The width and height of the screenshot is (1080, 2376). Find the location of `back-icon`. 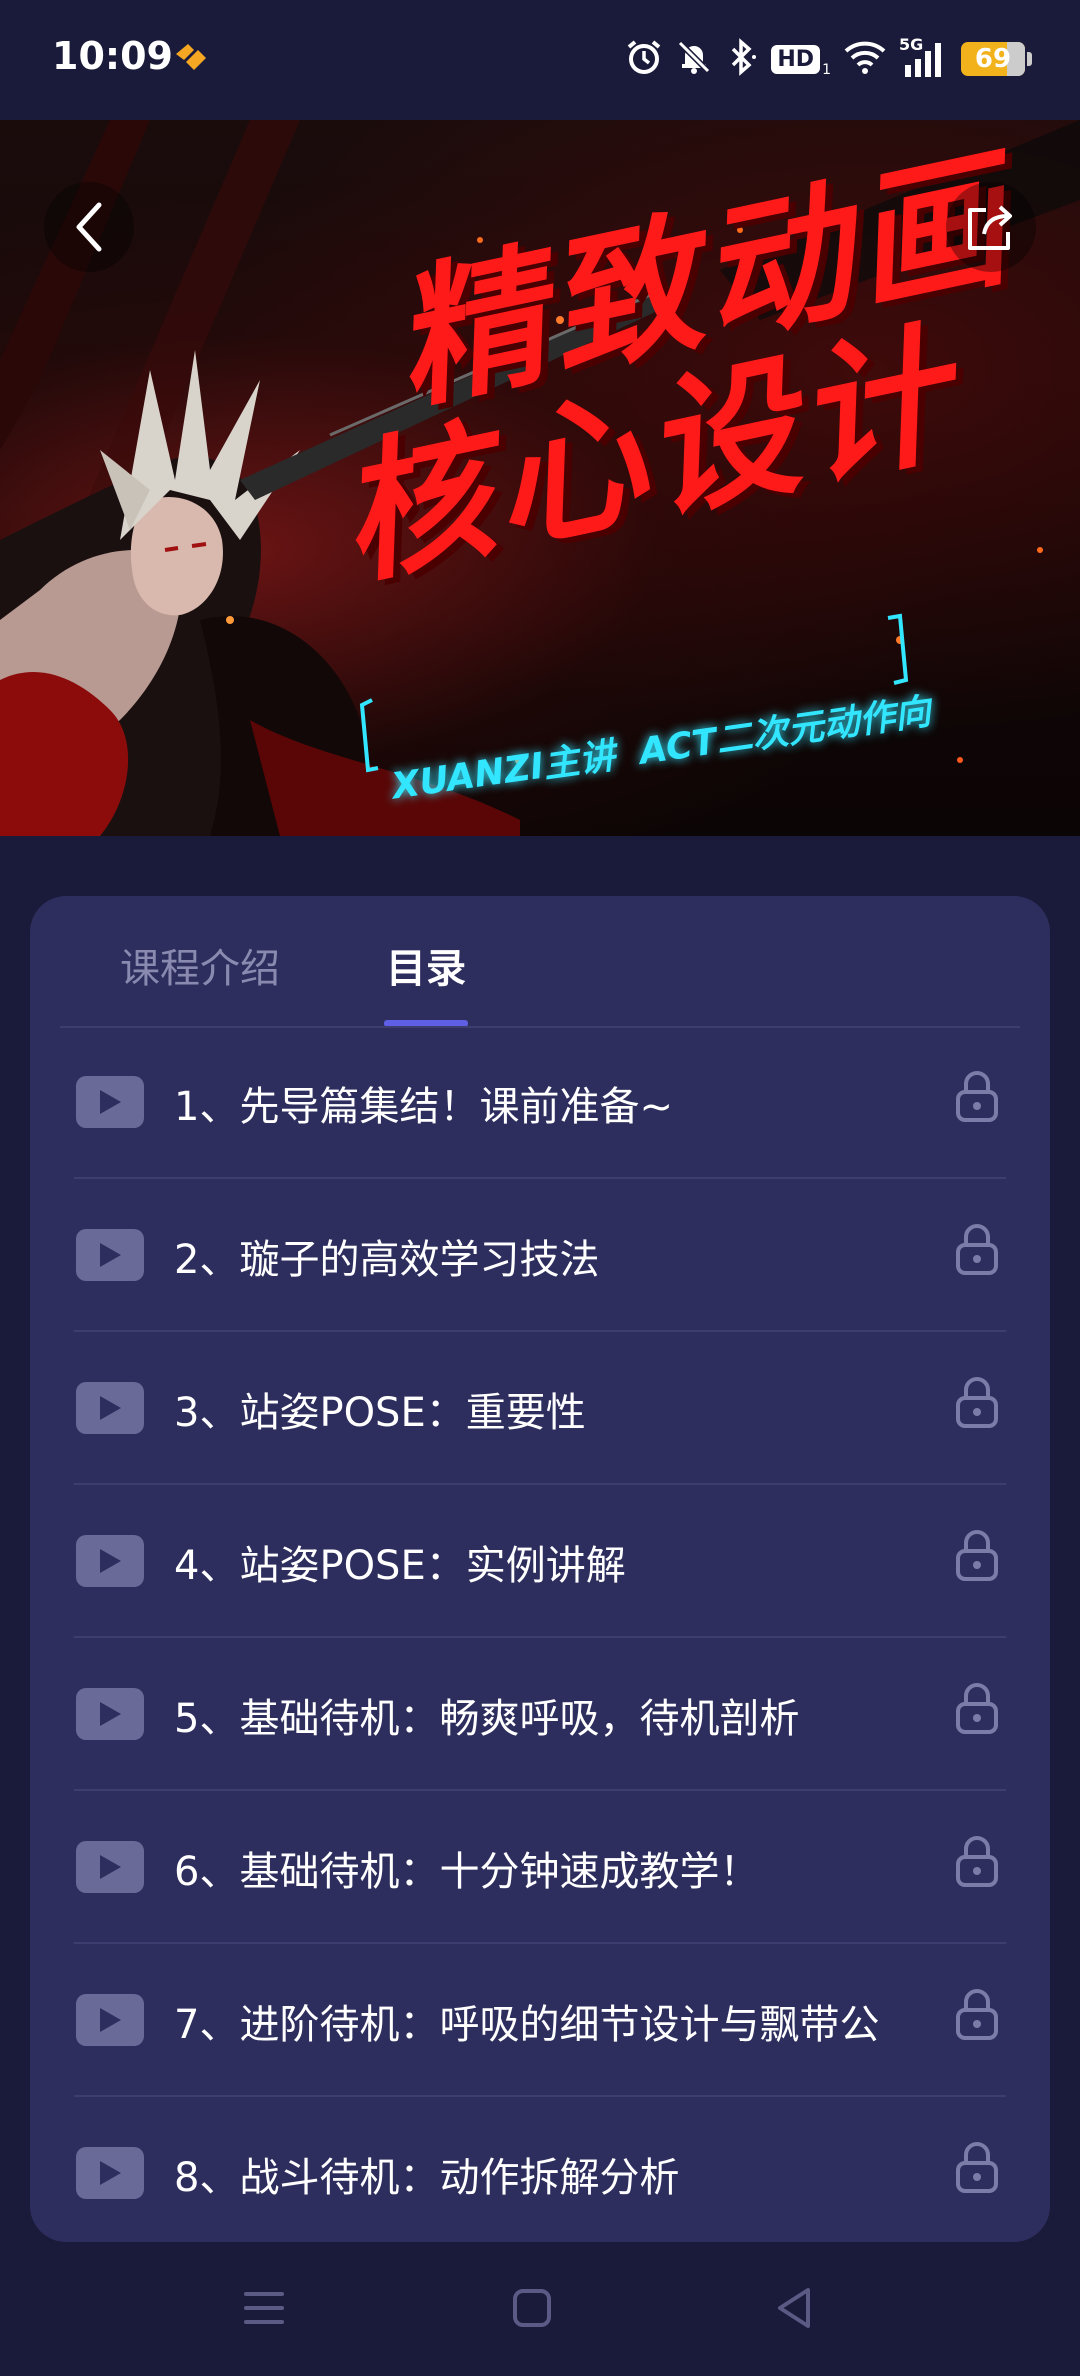

back-icon is located at coordinates (794, 2308).